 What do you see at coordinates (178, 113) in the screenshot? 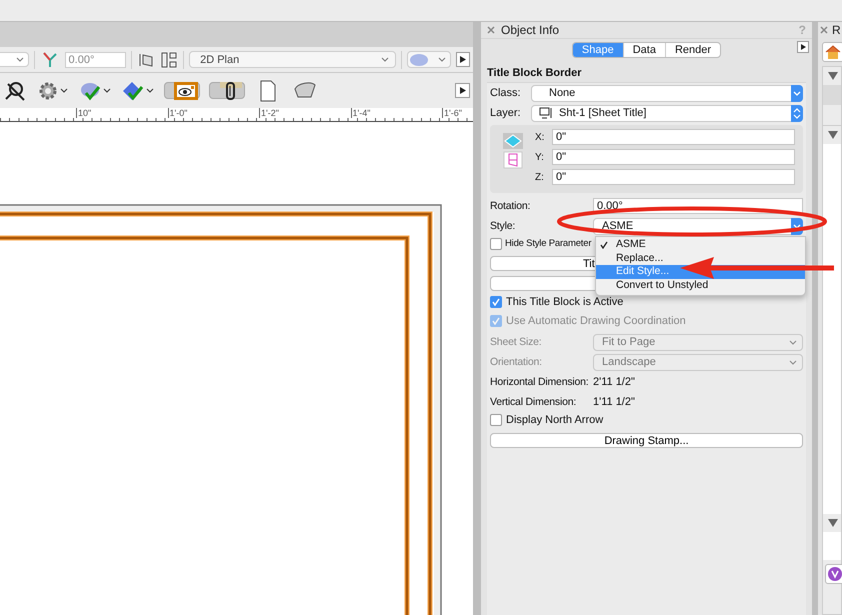
I see `ruler-label: 1'-0"` at bounding box center [178, 113].